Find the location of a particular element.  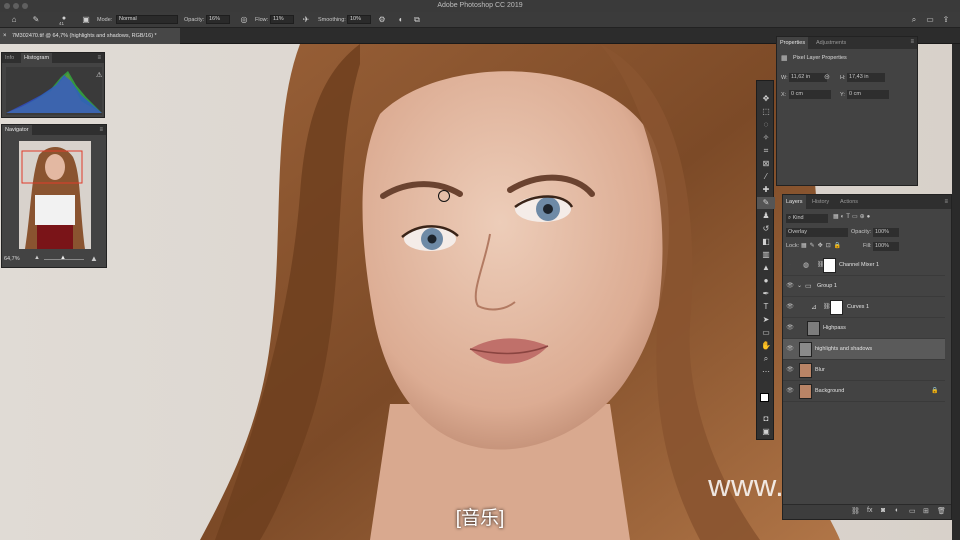

mode-select: Normal is located at coordinates (147, 19).